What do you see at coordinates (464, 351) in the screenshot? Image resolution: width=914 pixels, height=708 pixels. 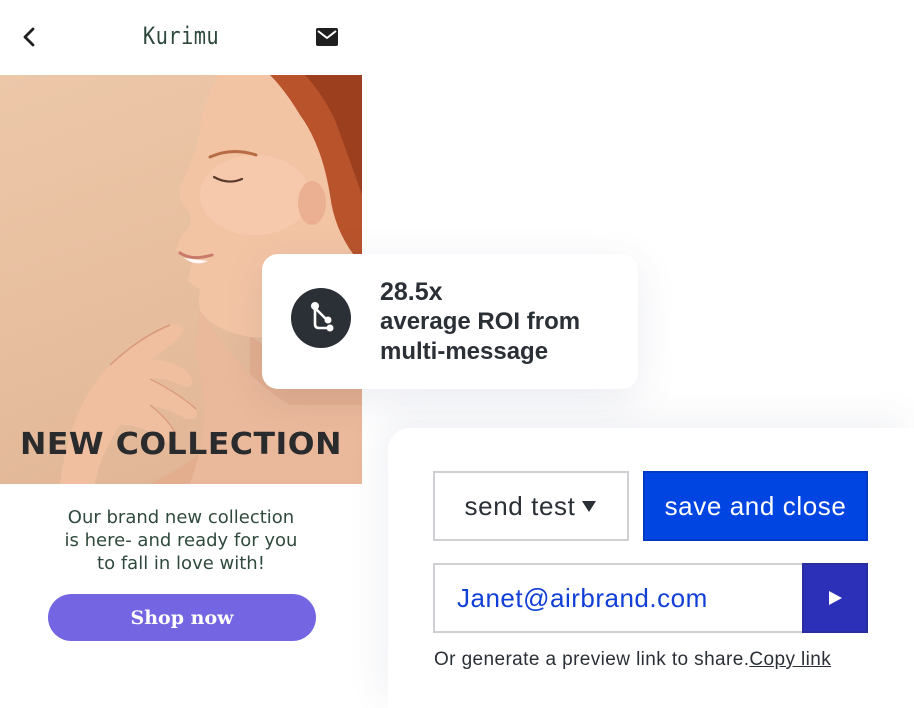 I see `roi-description-line: multi-message` at bounding box center [464, 351].